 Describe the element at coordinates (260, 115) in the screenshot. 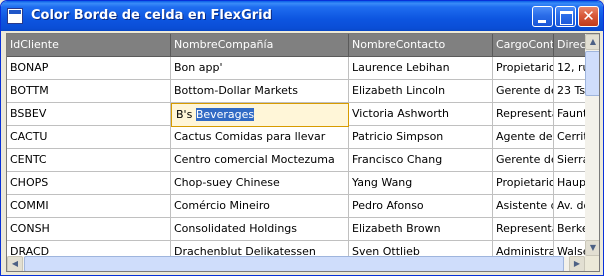

I see `active-cell-editor: B's Beverages` at that location.